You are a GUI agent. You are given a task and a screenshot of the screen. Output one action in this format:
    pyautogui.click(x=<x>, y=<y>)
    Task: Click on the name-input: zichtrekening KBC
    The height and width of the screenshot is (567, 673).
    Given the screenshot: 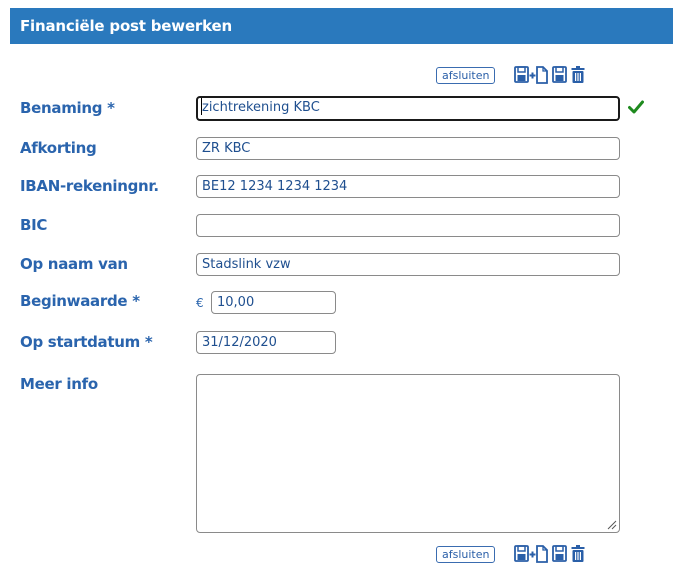 What is the action you would take?
    pyautogui.click(x=408, y=108)
    